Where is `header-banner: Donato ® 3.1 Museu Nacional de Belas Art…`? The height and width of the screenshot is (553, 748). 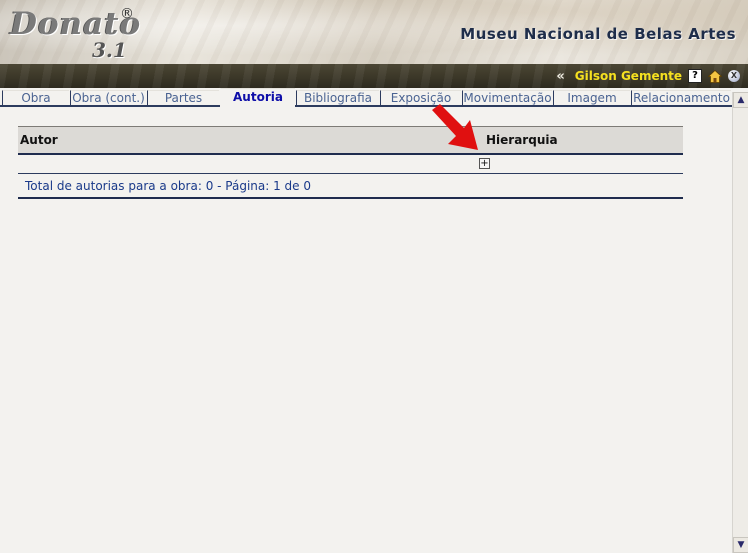 header-banner: Donato ® 3.1 Museu Nacional de Belas Art… is located at coordinates (374, 32).